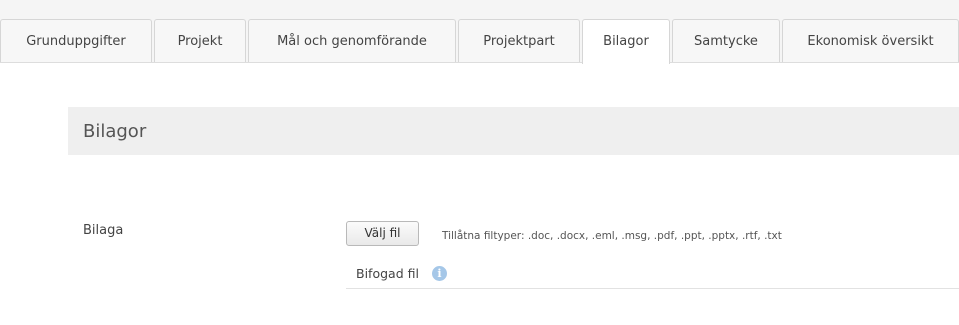 The width and height of the screenshot is (959, 325). Describe the element at coordinates (726, 41) in the screenshot. I see `tab-samtycke: Samtycke` at that location.